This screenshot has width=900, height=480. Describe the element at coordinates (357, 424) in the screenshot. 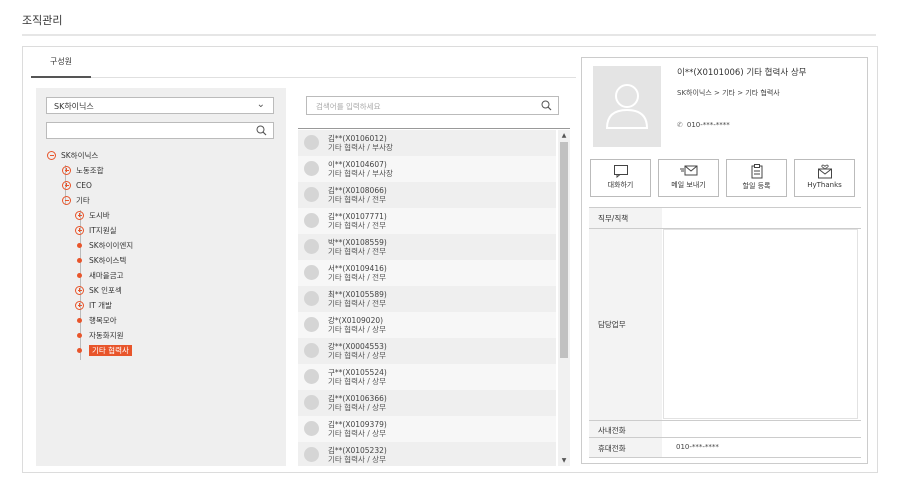

I see `member-name: 김**(X0109379)` at that location.